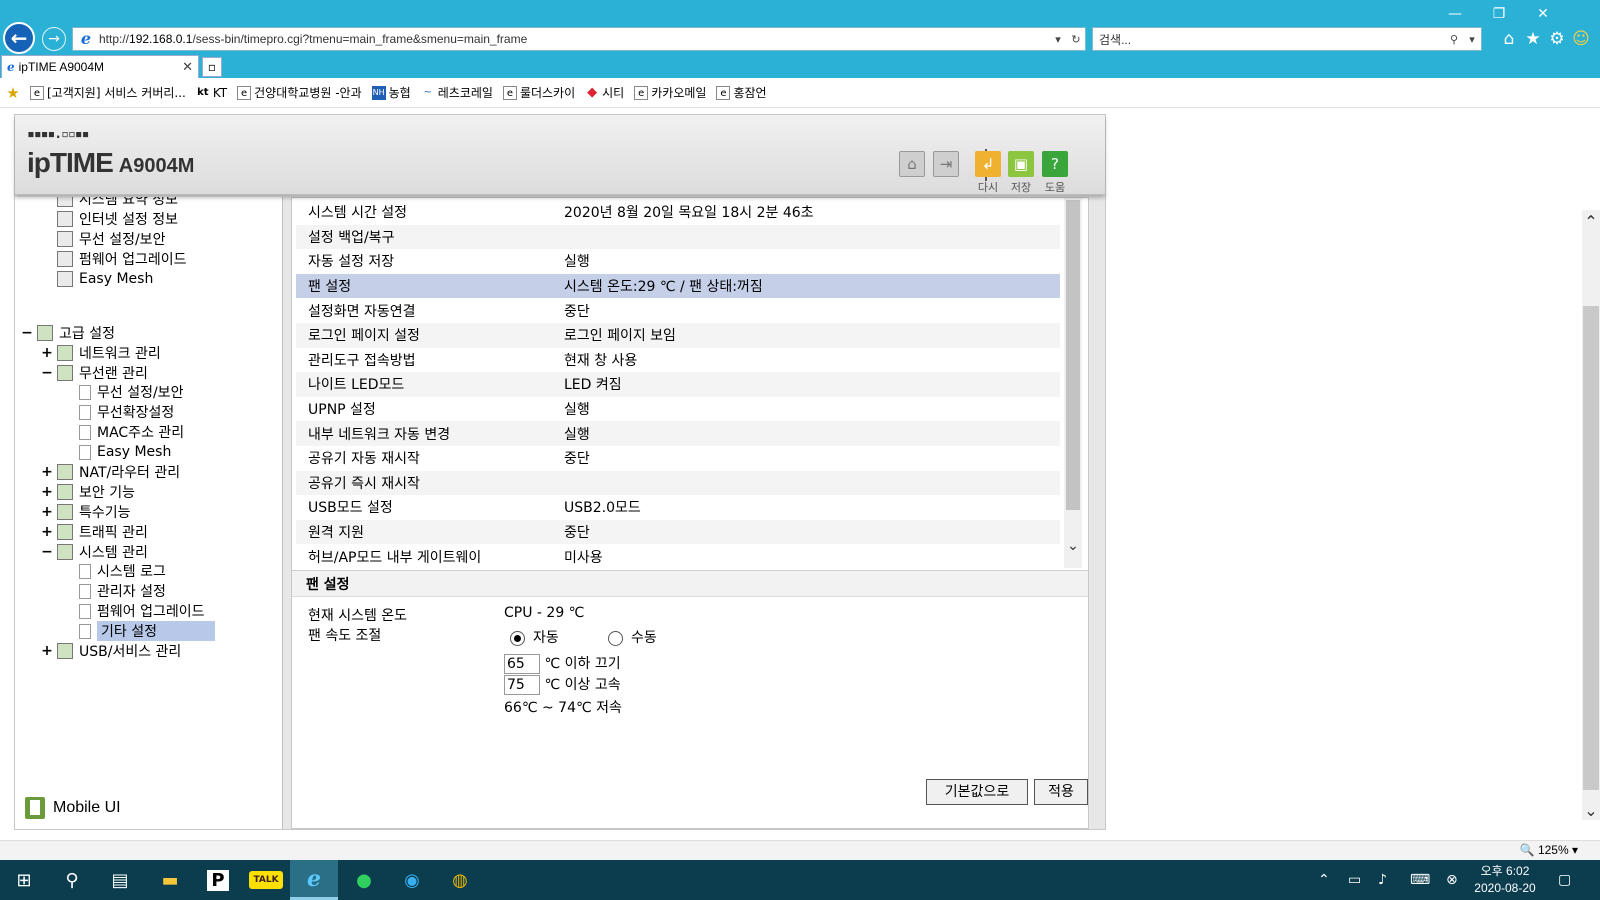 The image size is (1600, 900). Describe the element at coordinates (678, 507) in the screenshot. I see `settings-row: USB모드 설정 USB2.0모드` at that location.